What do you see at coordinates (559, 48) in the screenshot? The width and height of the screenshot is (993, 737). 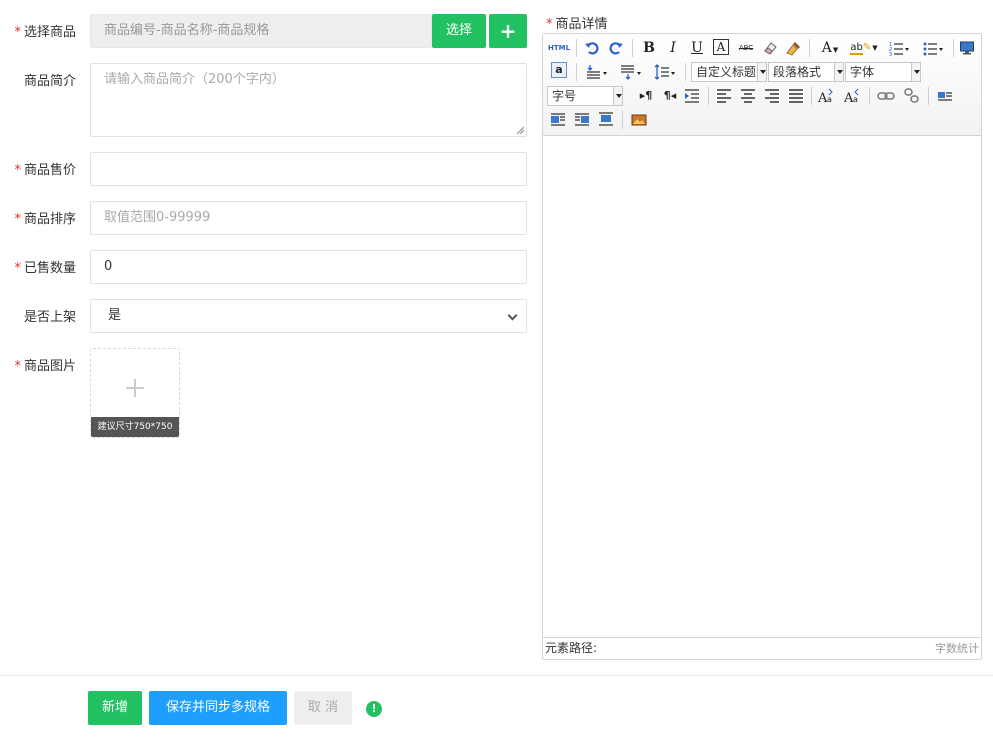 I see `html-source-button: HTML` at bounding box center [559, 48].